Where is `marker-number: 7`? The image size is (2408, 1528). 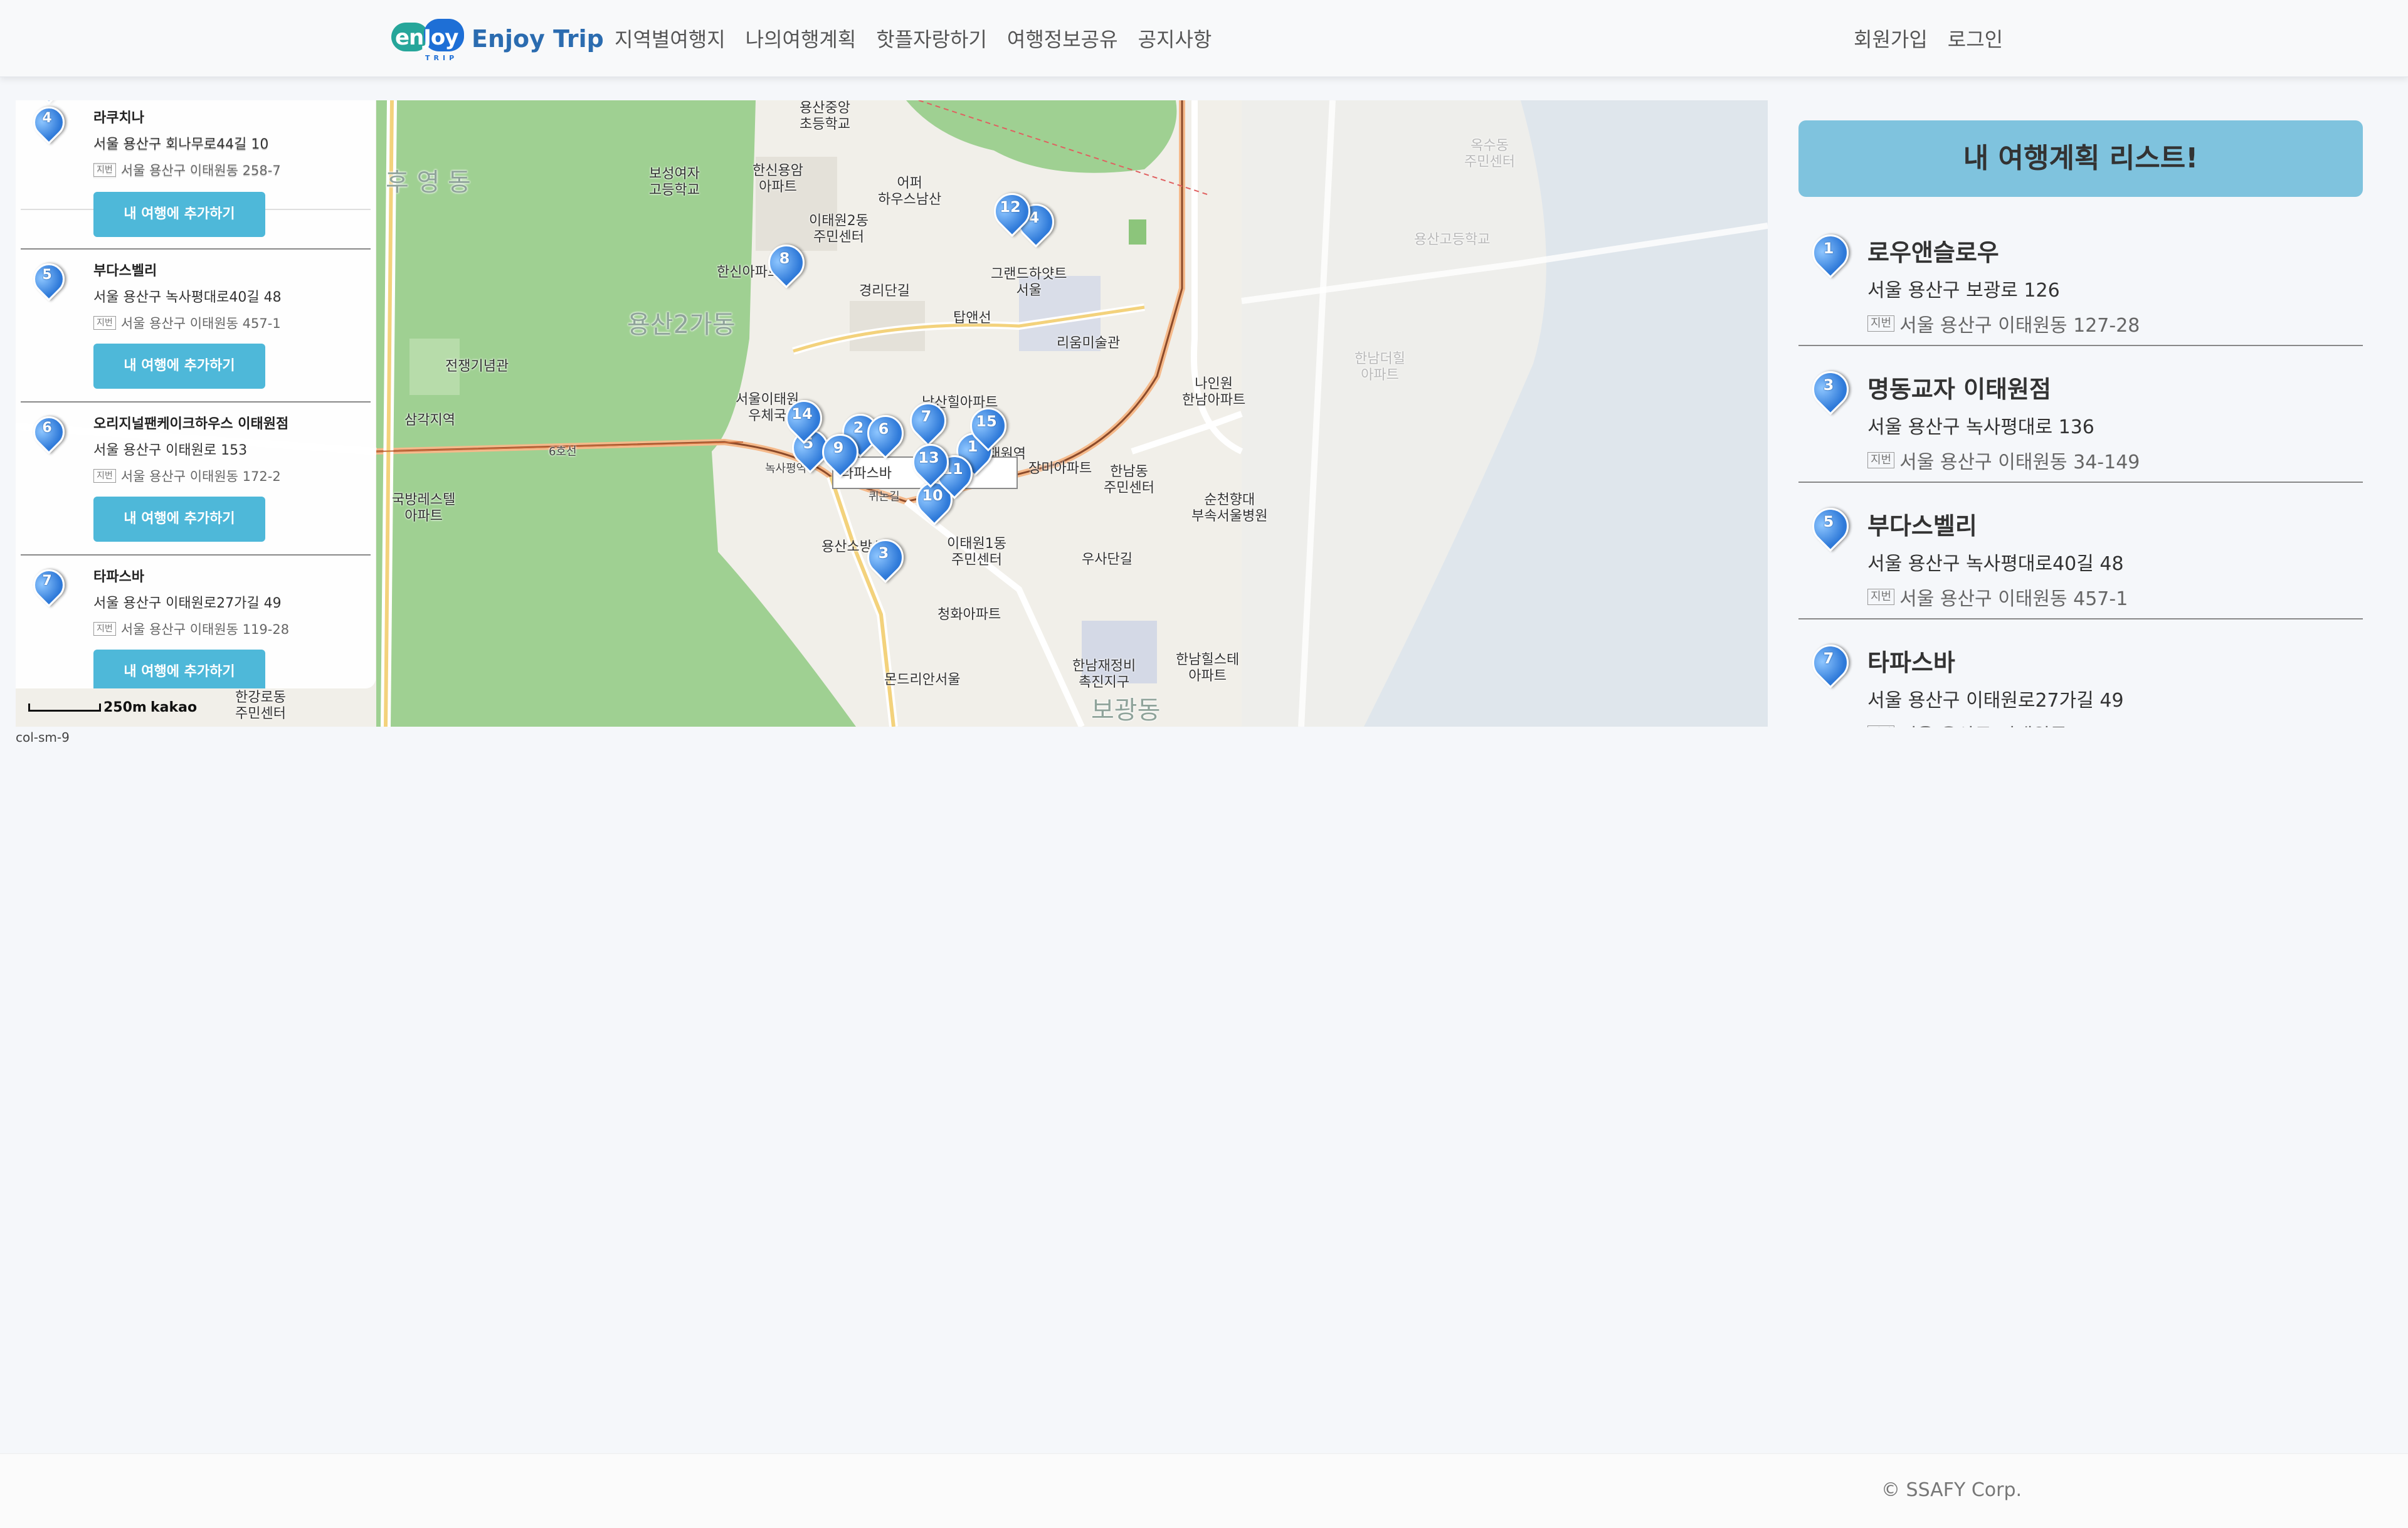 marker-number: 7 is located at coordinates (927, 416).